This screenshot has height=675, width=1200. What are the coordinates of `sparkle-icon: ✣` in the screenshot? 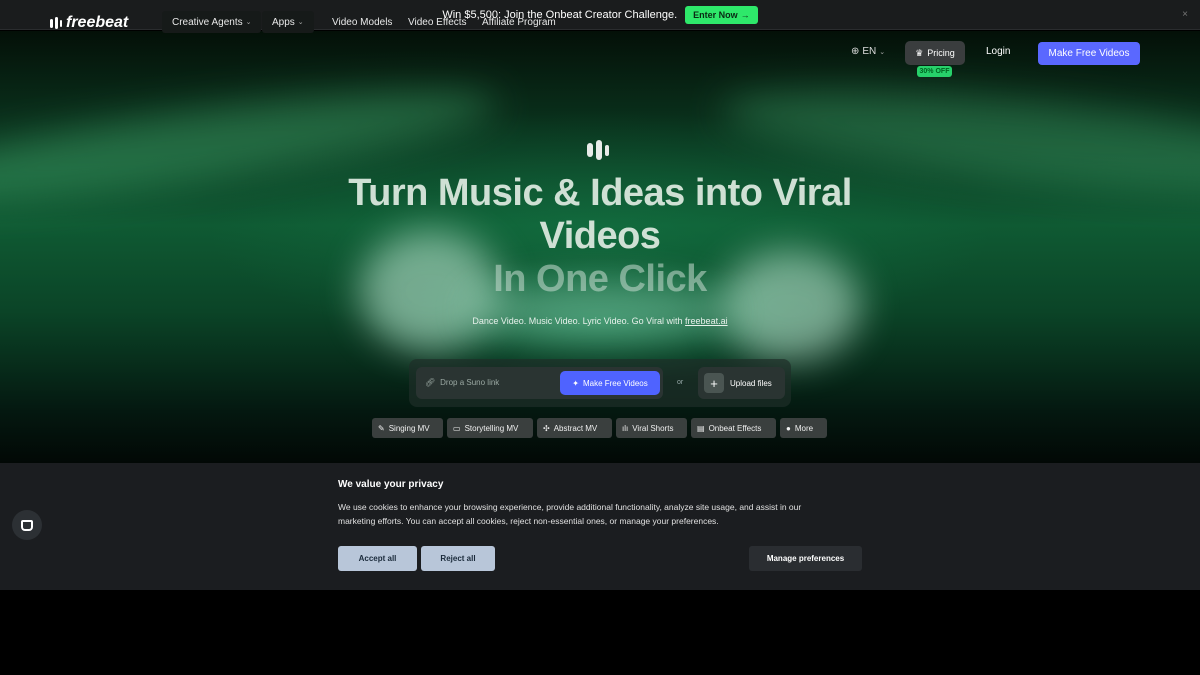 It's located at (546, 428).